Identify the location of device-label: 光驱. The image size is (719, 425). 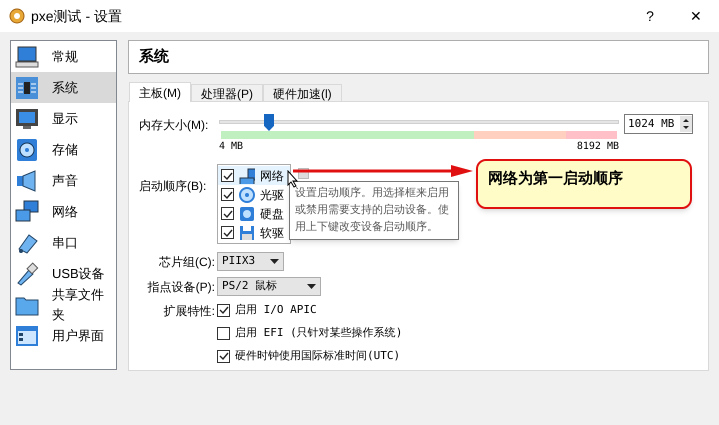
(272, 195).